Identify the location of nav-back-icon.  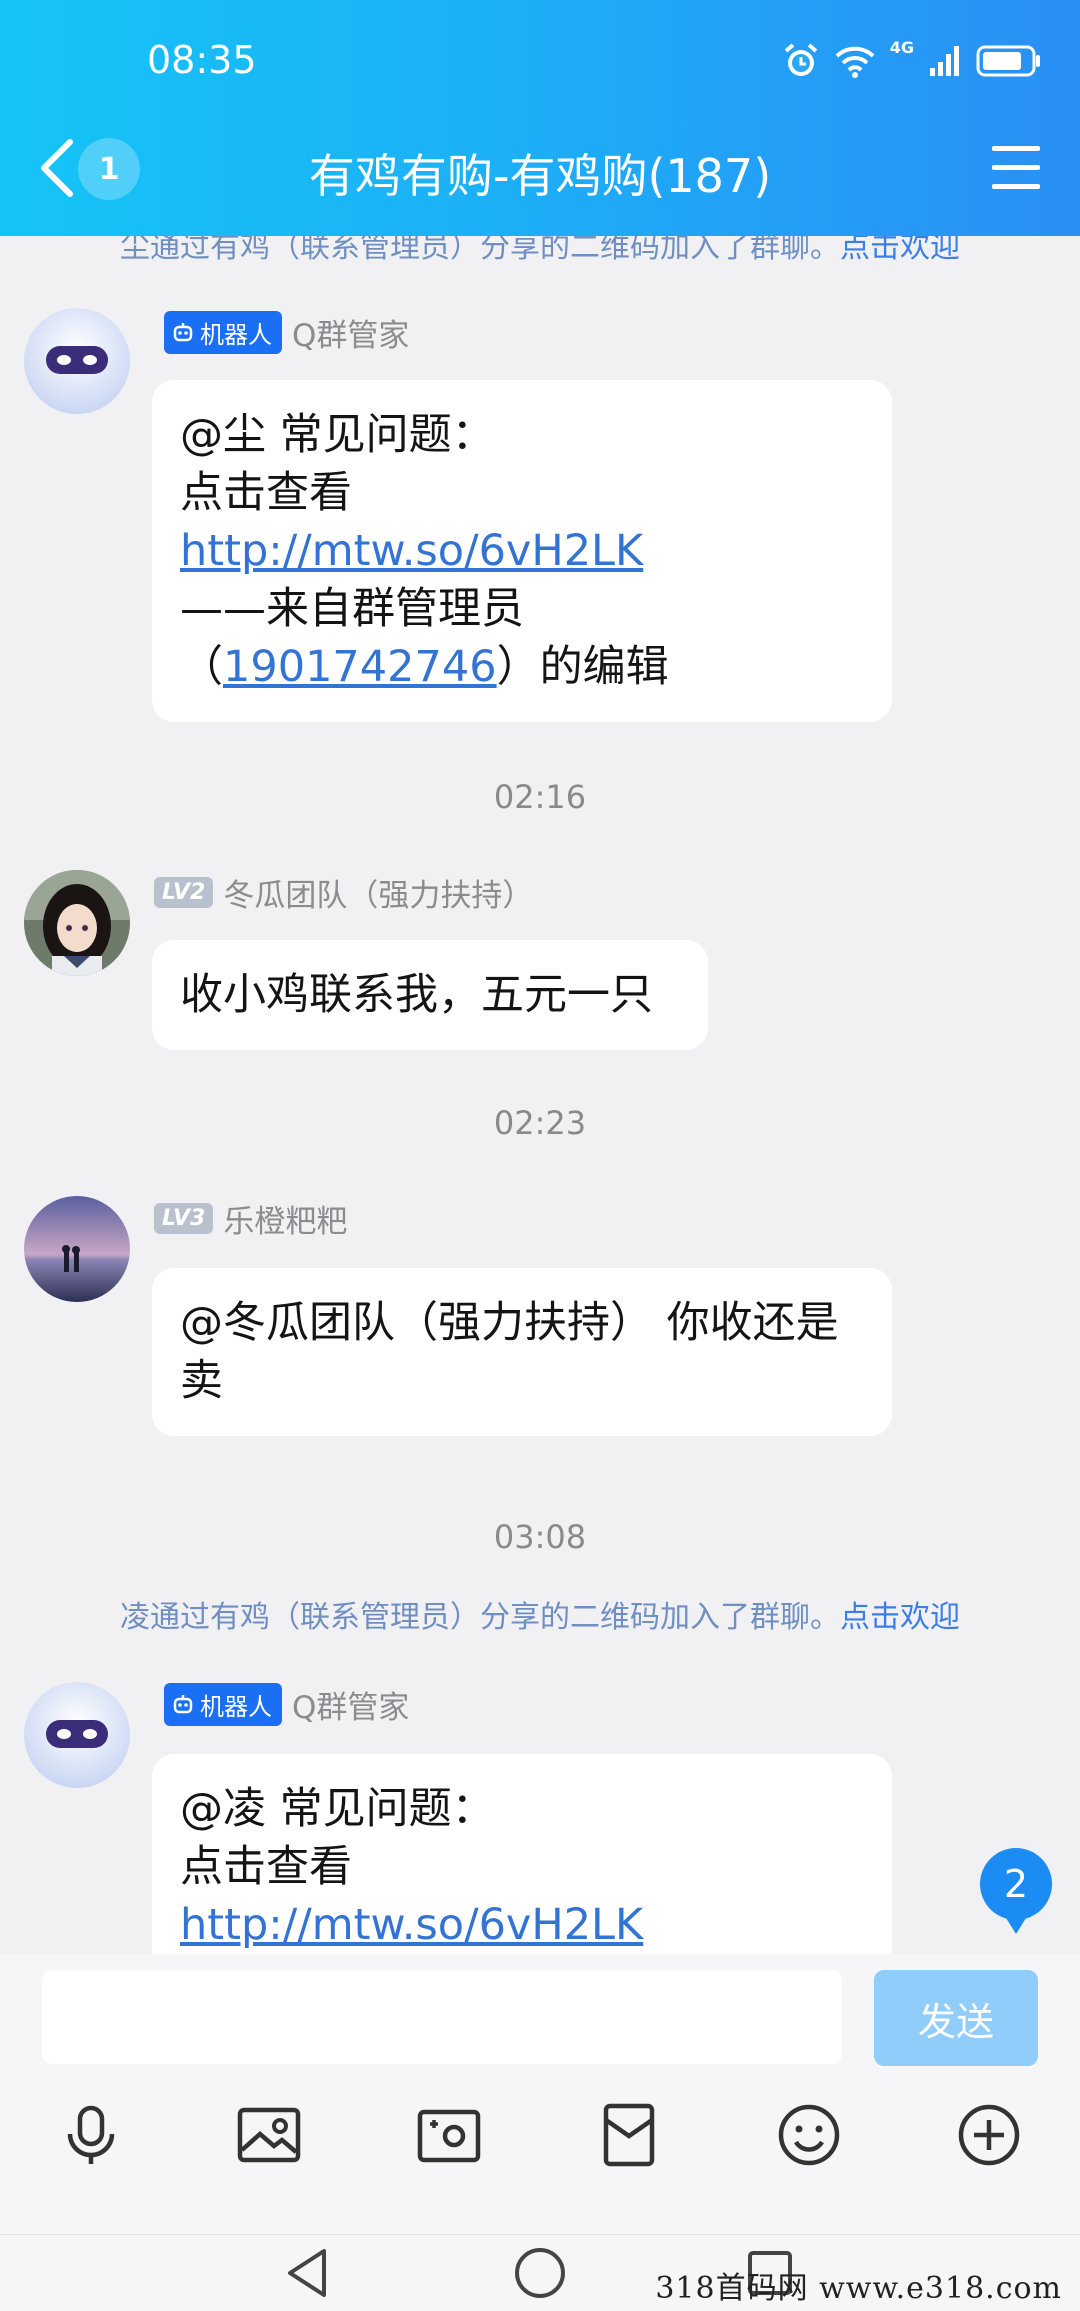
(308, 2273).